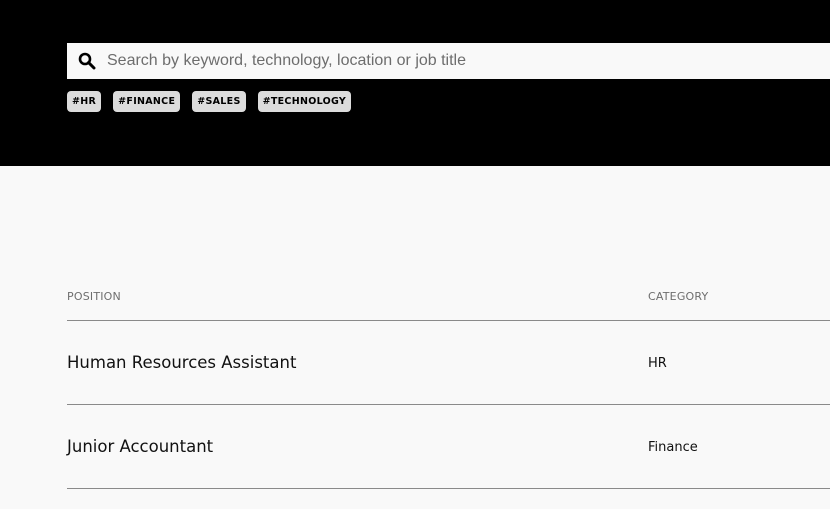  I want to click on tag-hr: #HR, so click(84, 101).